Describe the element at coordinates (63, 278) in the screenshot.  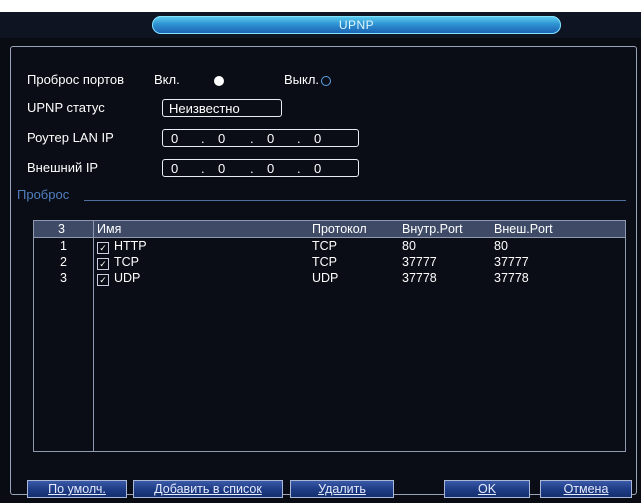
I see `row-index: 3` at that location.